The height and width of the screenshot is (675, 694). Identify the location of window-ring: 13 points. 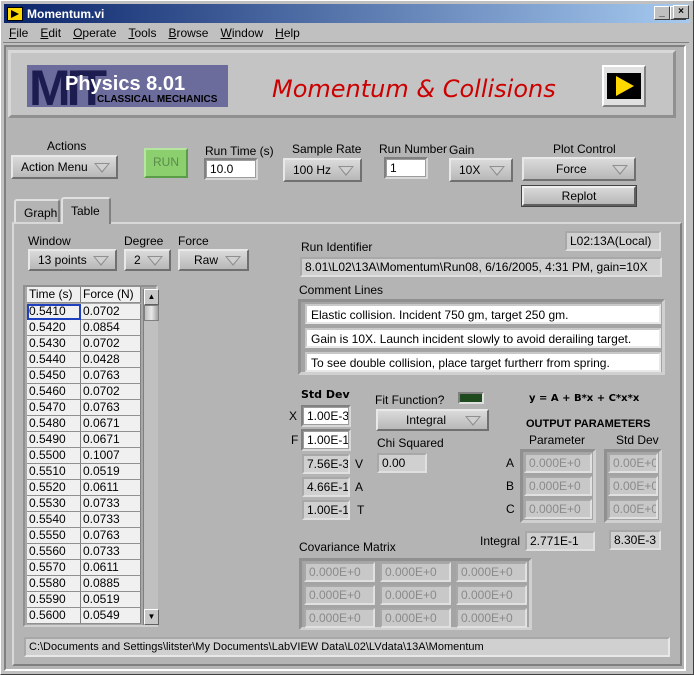
(72, 260).